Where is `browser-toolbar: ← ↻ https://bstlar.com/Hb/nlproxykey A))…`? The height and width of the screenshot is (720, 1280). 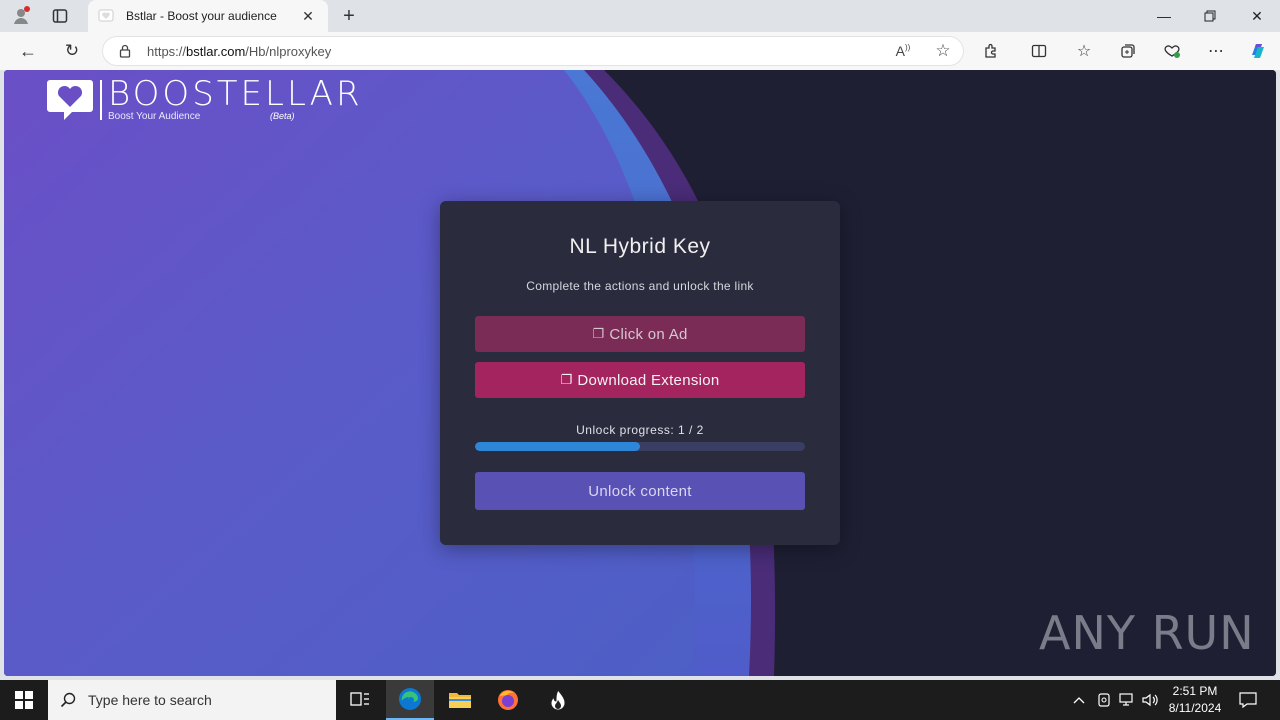
browser-toolbar: ← ↻ https://bstlar.com/Hb/nlproxykey A))… is located at coordinates (640, 51).